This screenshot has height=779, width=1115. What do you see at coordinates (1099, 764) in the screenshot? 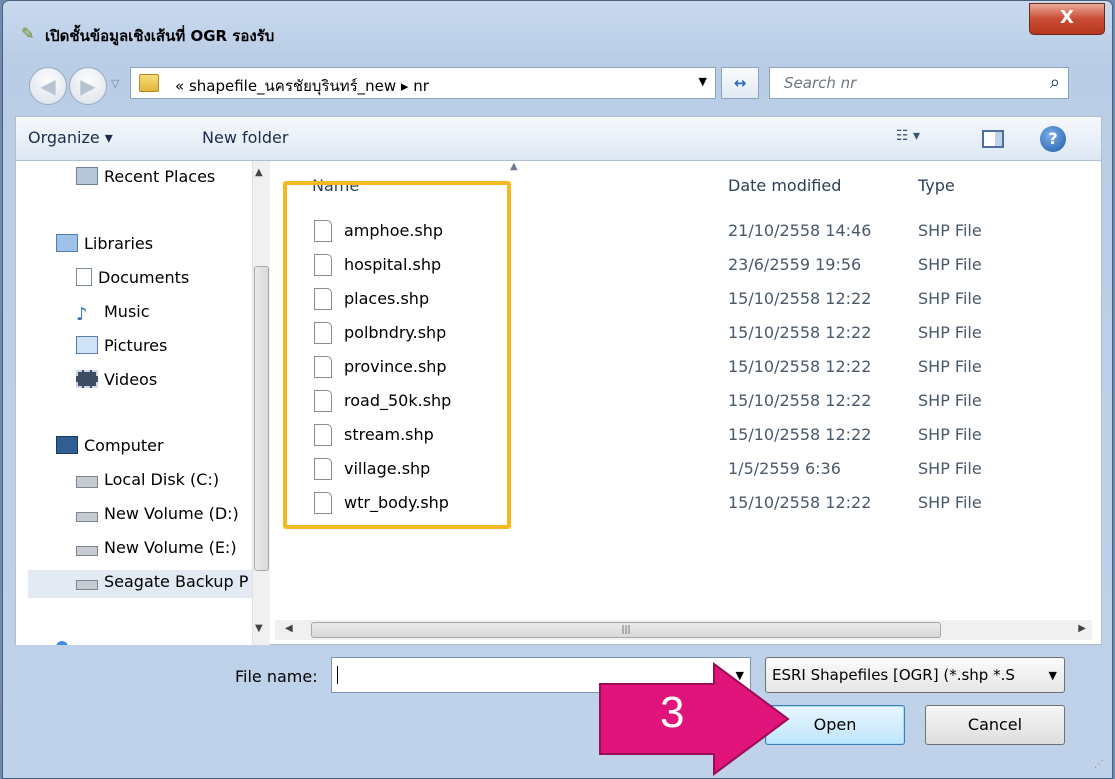
I see `resize-grip-icon: ⋰` at bounding box center [1099, 764].